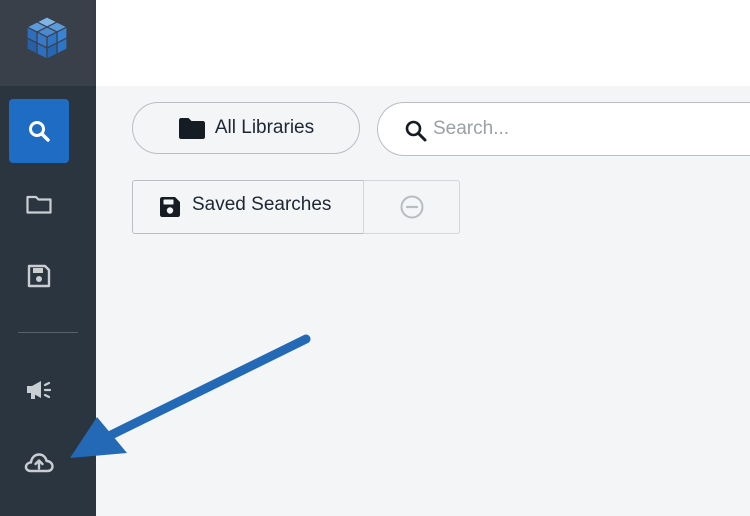  I want to click on sidebar, so click(48, 258).